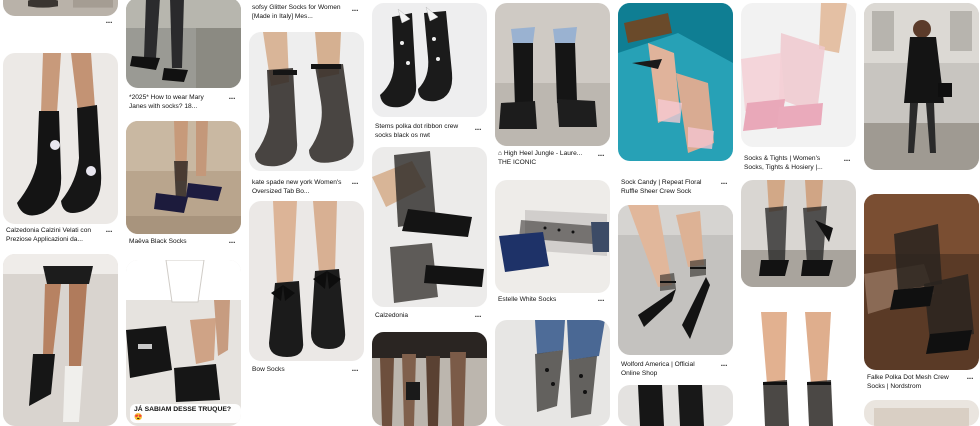 The image size is (980, 426). What do you see at coordinates (185, 413) in the screenshot?
I see `pin-overlay-caption: JÁ SABIAM DESSE TRUQUE? 😍` at bounding box center [185, 413].